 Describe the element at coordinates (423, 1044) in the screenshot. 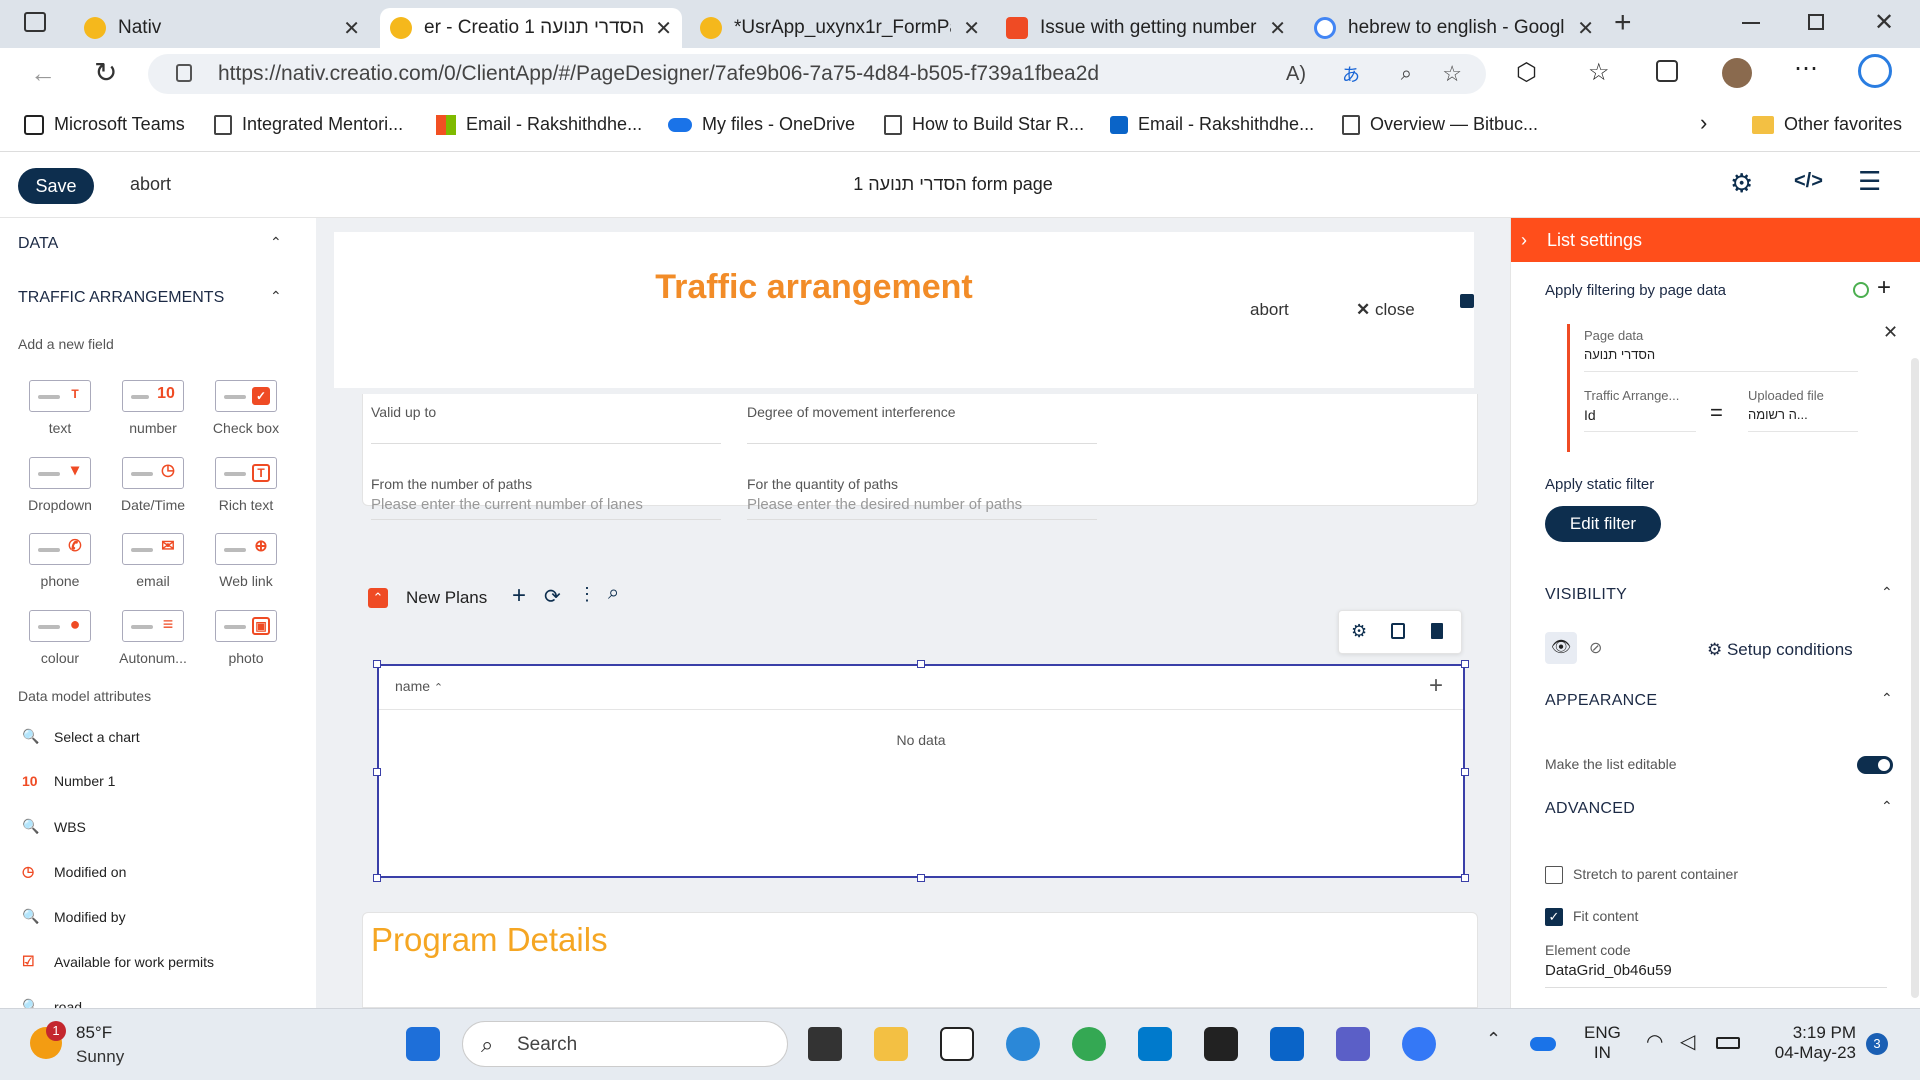

I see `start-icon` at that location.